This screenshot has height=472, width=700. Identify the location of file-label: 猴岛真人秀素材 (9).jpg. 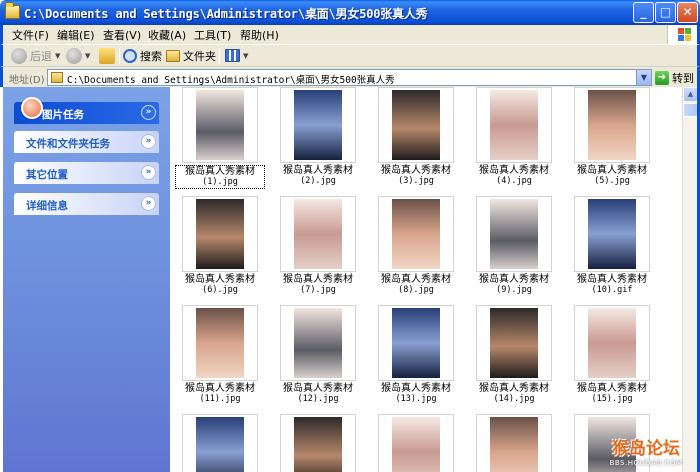
(514, 285).